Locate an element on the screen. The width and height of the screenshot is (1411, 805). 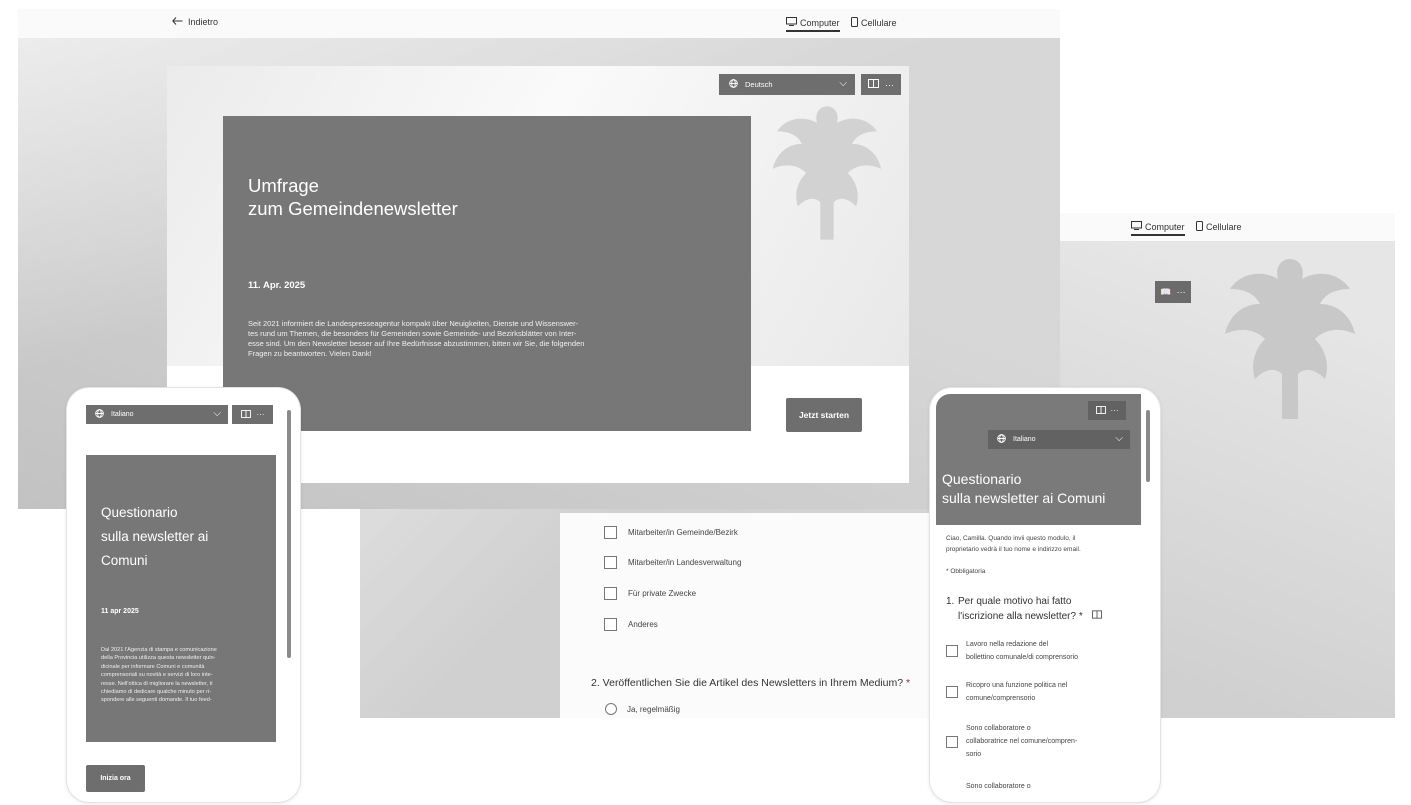
form-title: Umfrage zum Gemeindenewsletter is located at coordinates (353, 197).